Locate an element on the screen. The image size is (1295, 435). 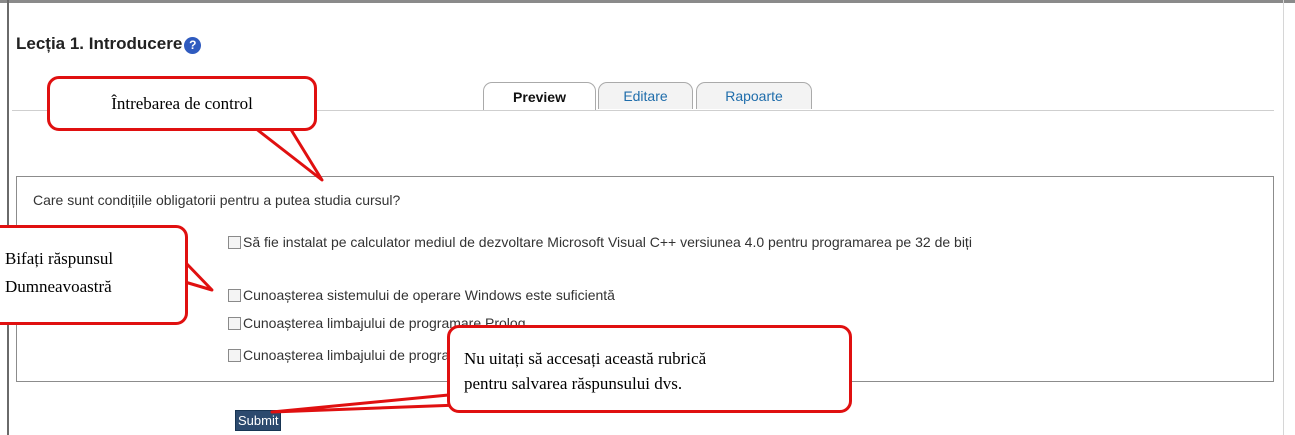
callout-control-question-text: Întrebarea de control is located at coordinates (182, 103).